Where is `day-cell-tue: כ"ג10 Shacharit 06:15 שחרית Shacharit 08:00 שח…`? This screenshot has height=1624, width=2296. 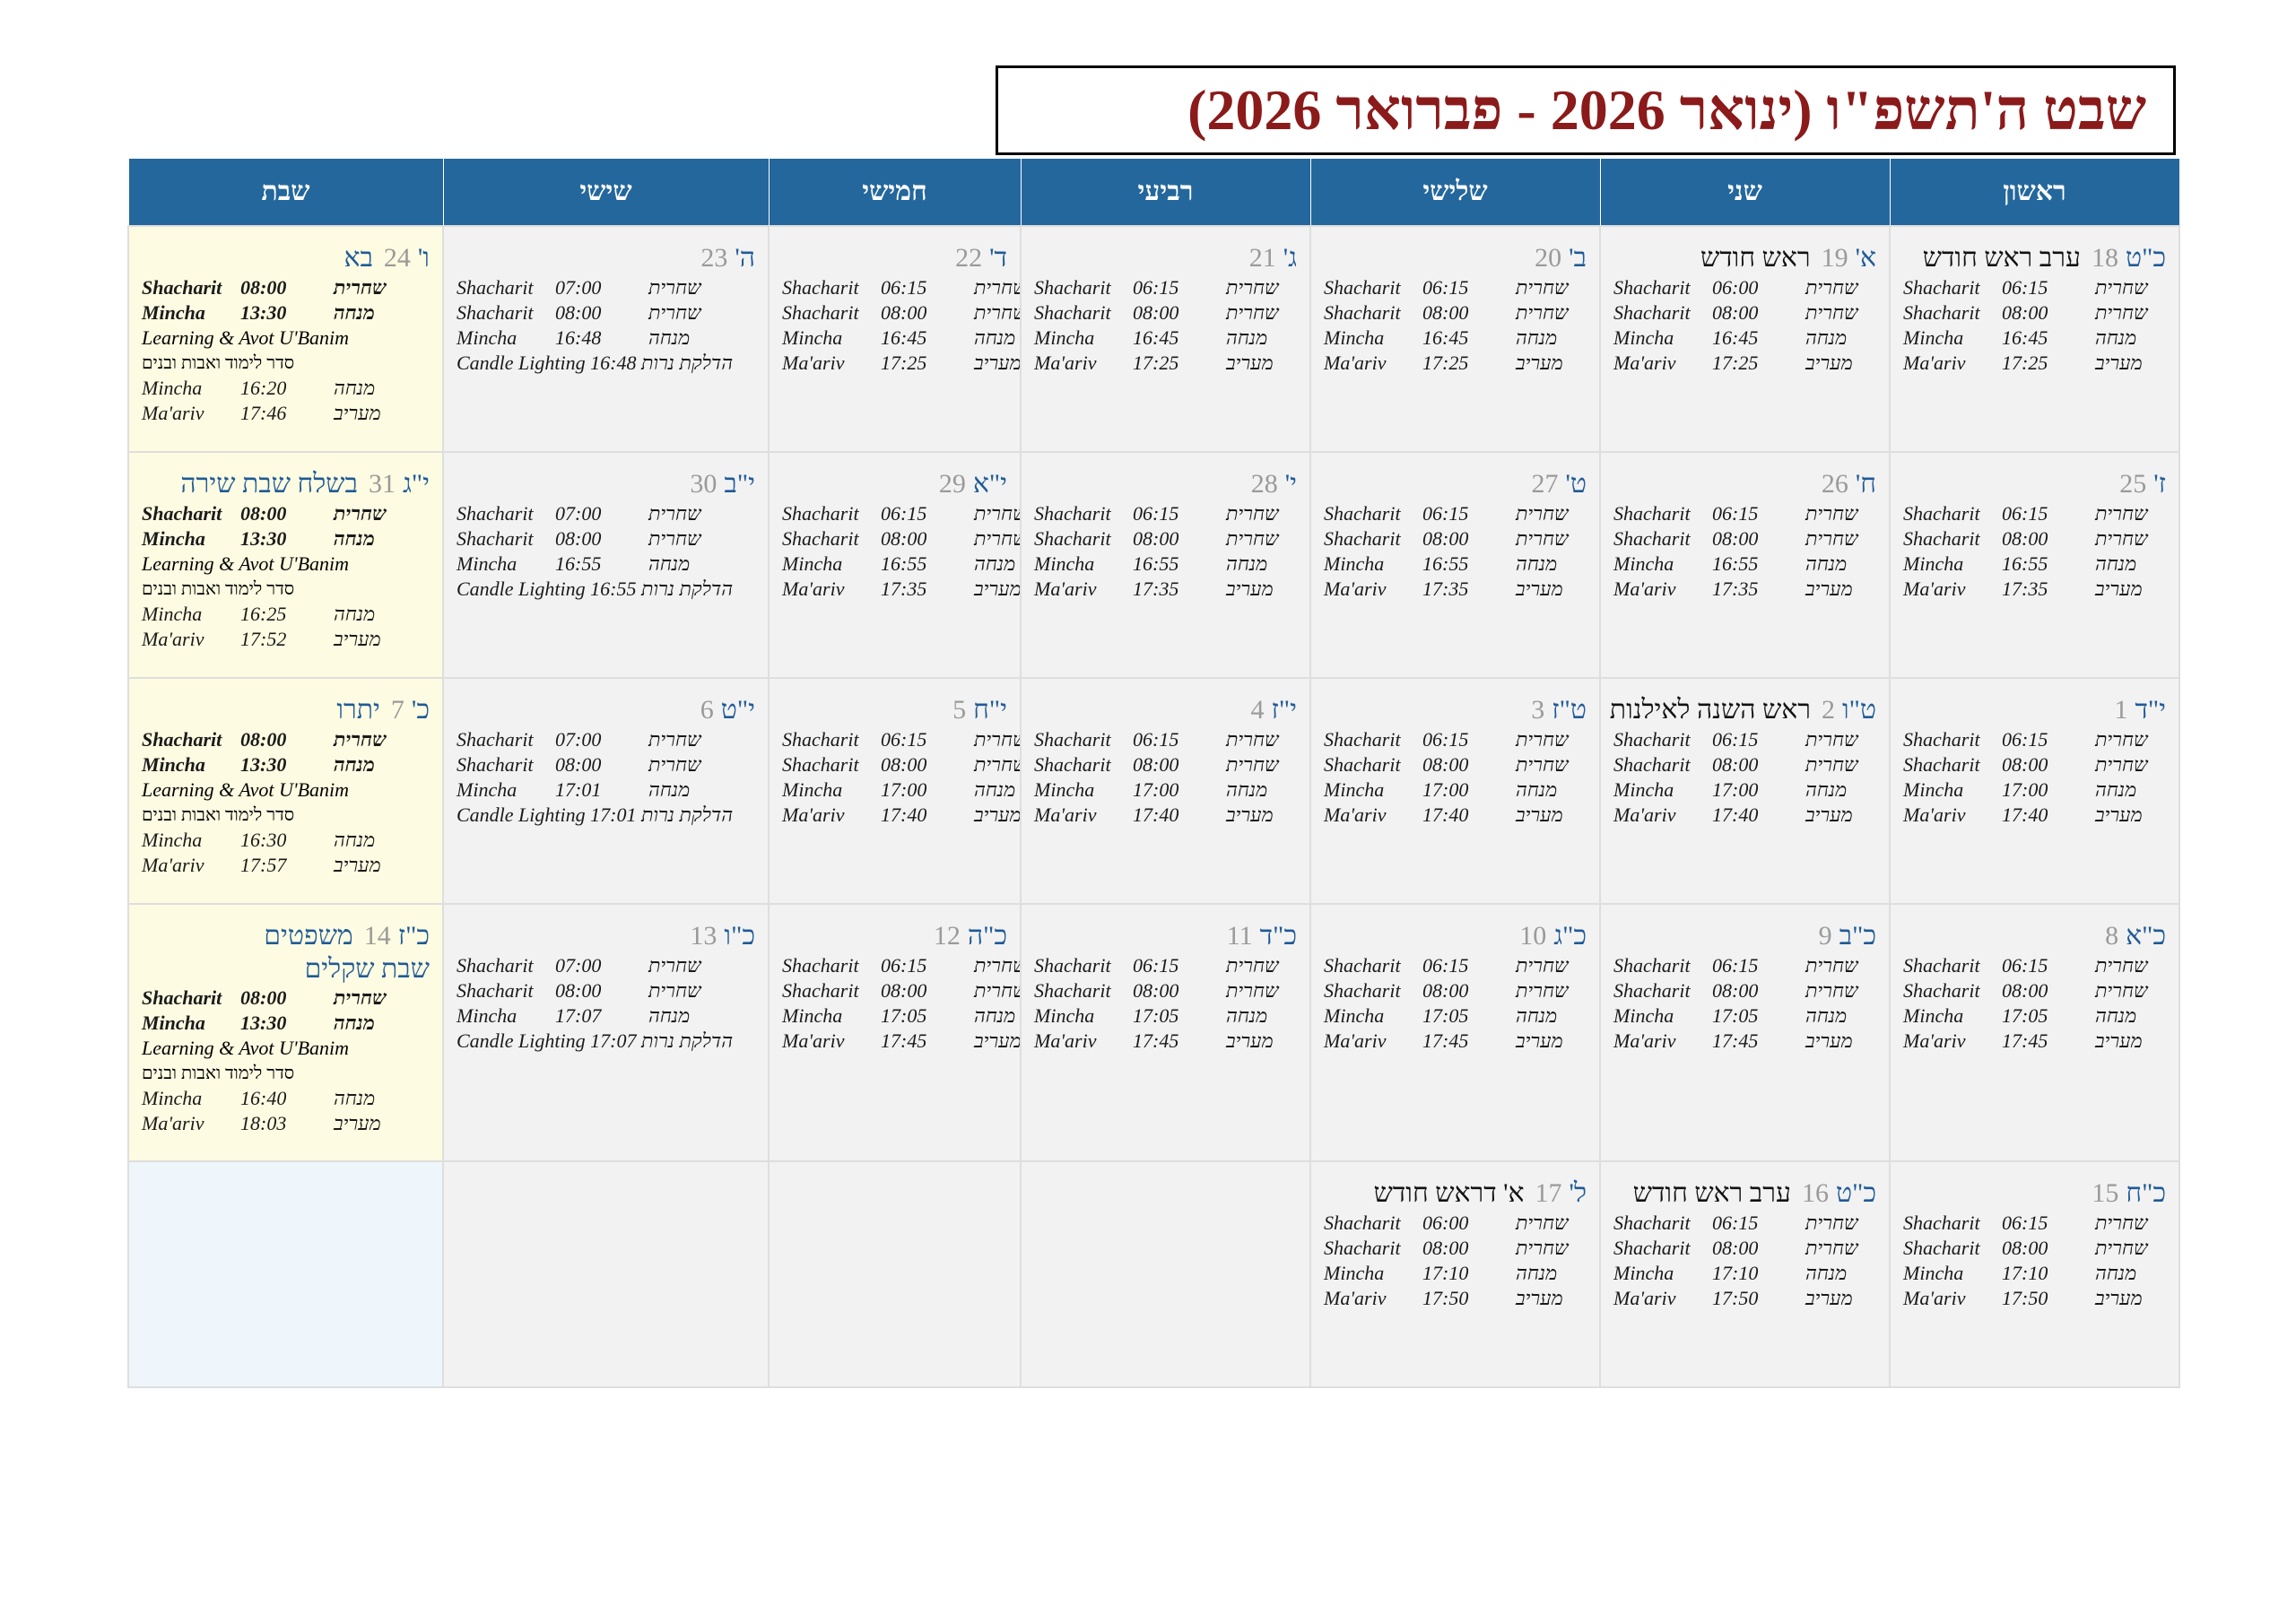 day-cell-tue: כ"ג10 Shacharit 06:15 שחרית Shacharit 08:00 שח… is located at coordinates (1455, 1032).